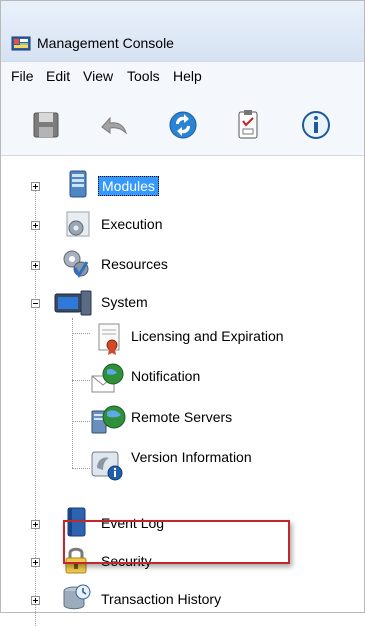  What do you see at coordinates (128, 186) in the screenshot?
I see `tree-item-label: Modules` at bounding box center [128, 186].